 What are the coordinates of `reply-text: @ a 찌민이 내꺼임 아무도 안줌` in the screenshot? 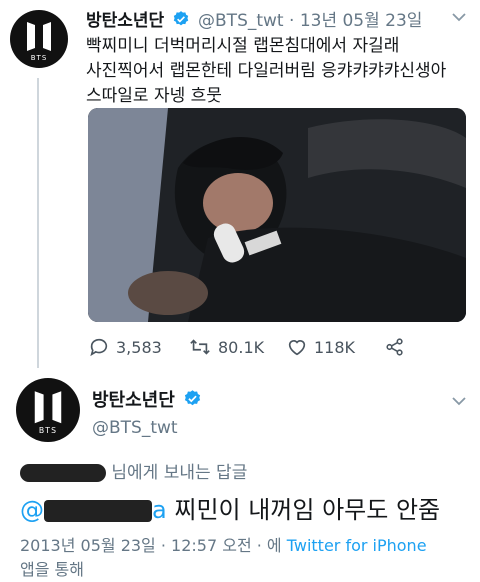 It's located at (230, 507).